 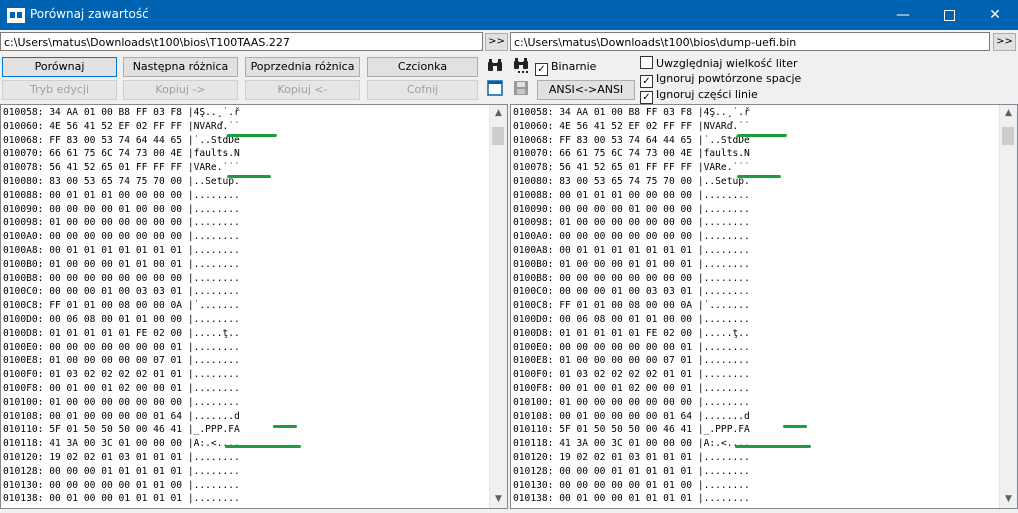 I want to click on ignore-spaces-checkbox: ✓ Ignoruj powtórzone spacje, so click(x=721, y=80).